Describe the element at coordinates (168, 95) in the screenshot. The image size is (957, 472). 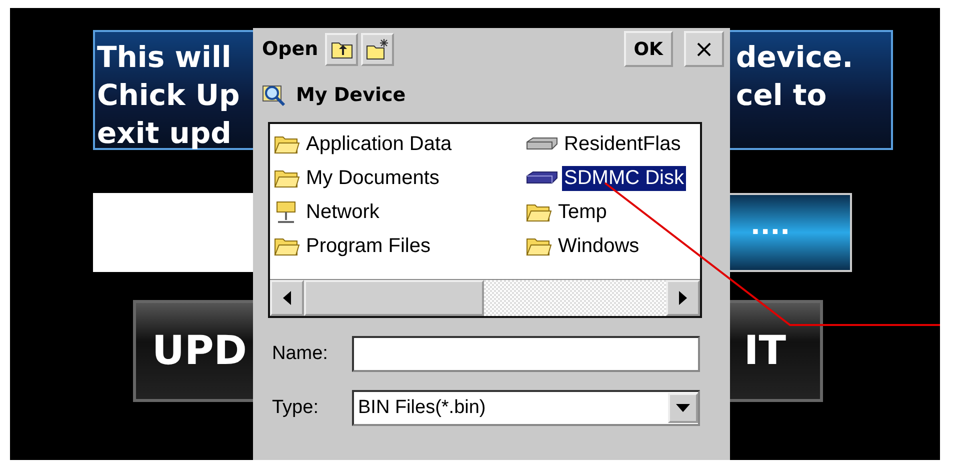
I see `message-text: Chick Up` at that location.